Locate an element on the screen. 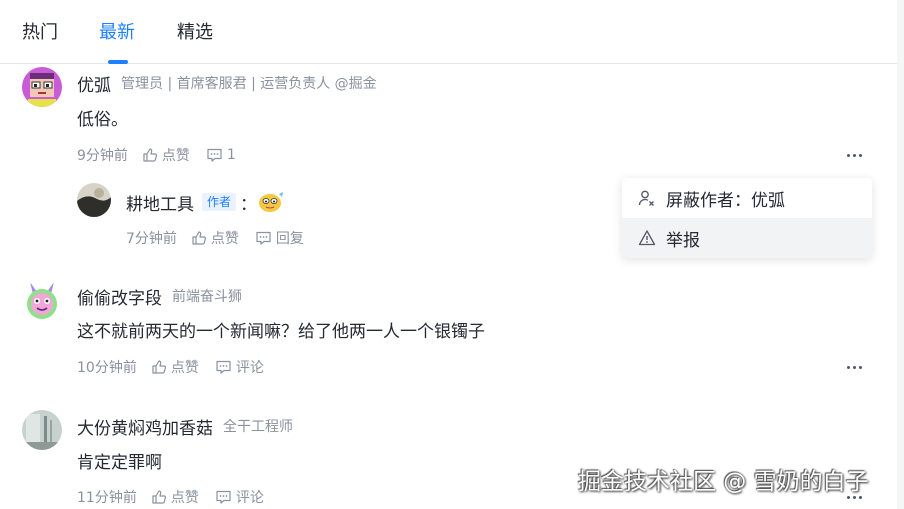 The height and width of the screenshot is (509, 904). menu-item-label: 举报 is located at coordinates (683, 240).